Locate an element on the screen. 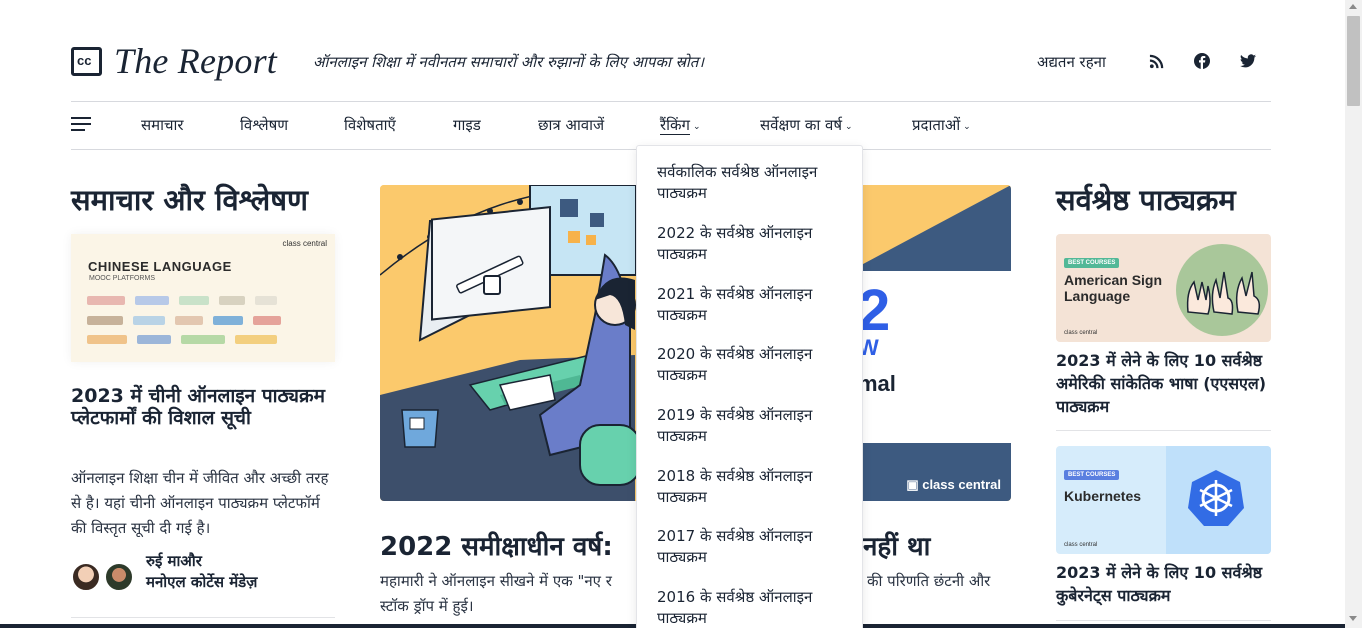  image-subheading: MOOC PLATFORMS is located at coordinates (122, 278).